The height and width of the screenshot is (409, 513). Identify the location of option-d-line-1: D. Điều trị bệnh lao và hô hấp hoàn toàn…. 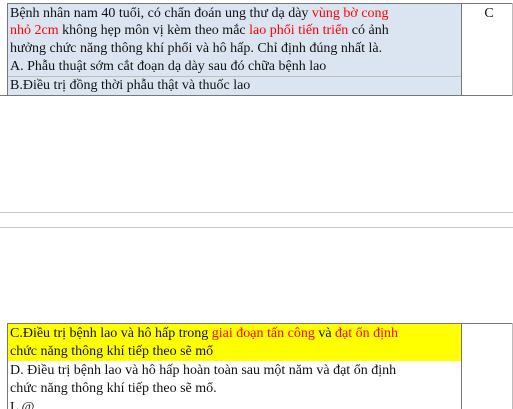
(203, 370).